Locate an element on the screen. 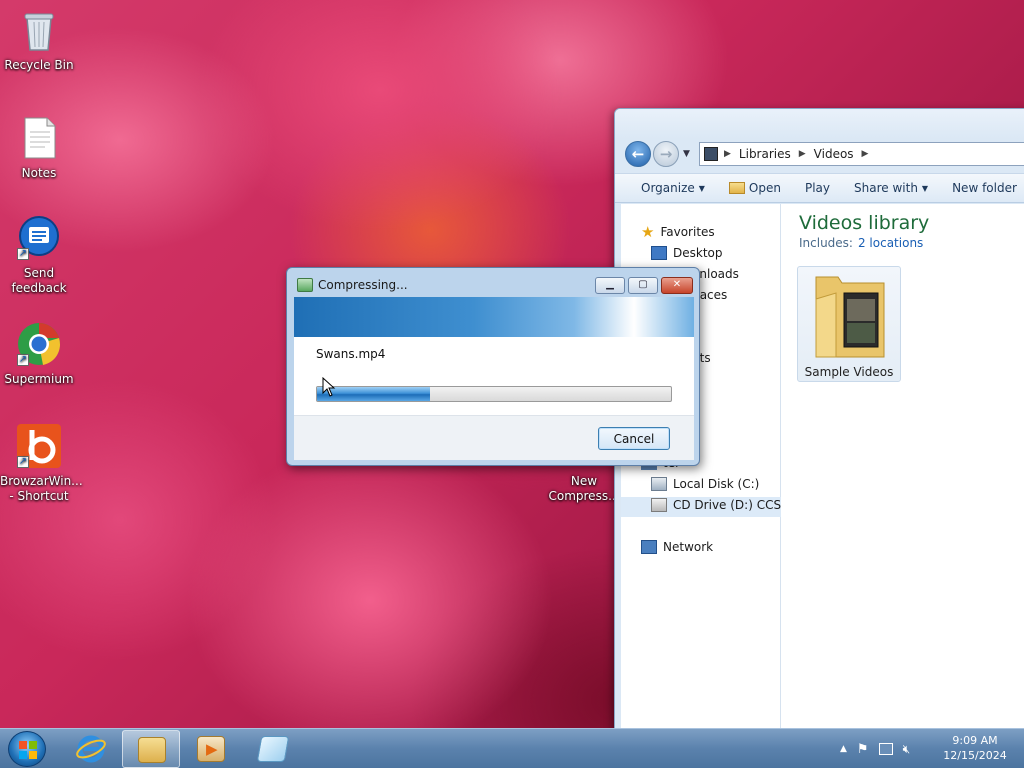  play-button: Play is located at coordinates (817, 188).